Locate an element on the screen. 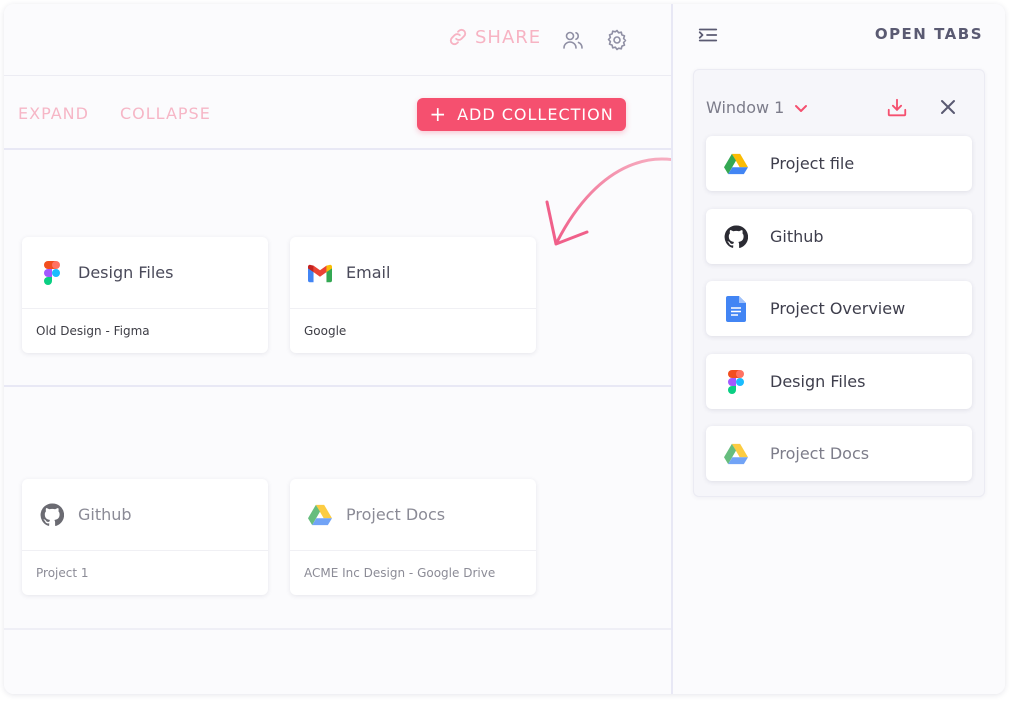 This screenshot has width=1012, height=703. card-title: Project Docs is located at coordinates (396, 514).